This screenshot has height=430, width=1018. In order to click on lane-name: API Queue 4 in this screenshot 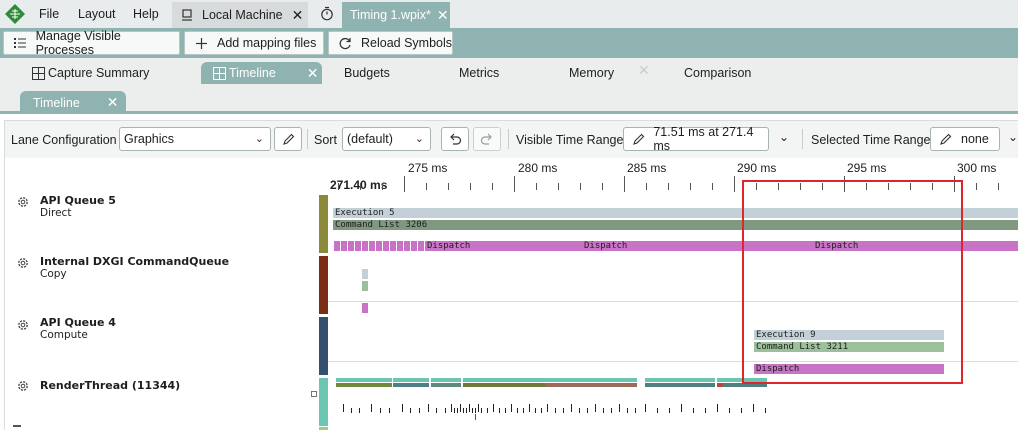, I will do `click(78, 322)`.